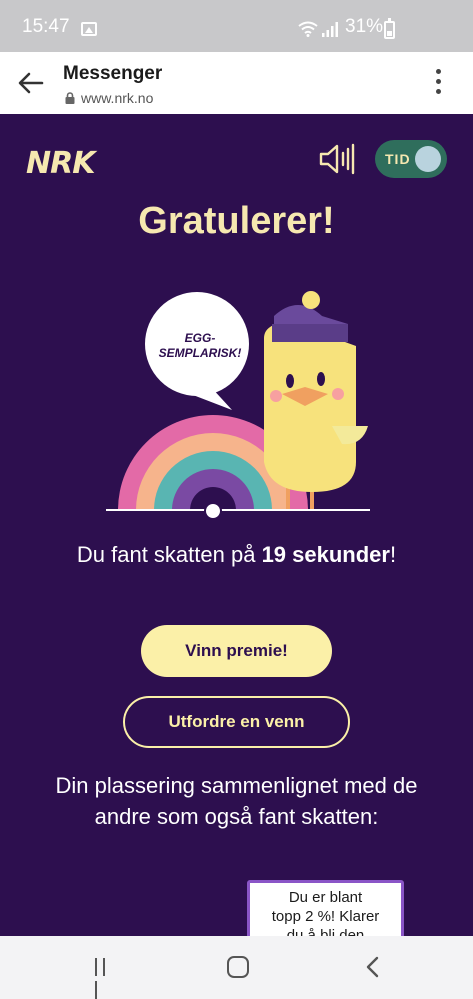  I want to click on chick, so click(316, 400).